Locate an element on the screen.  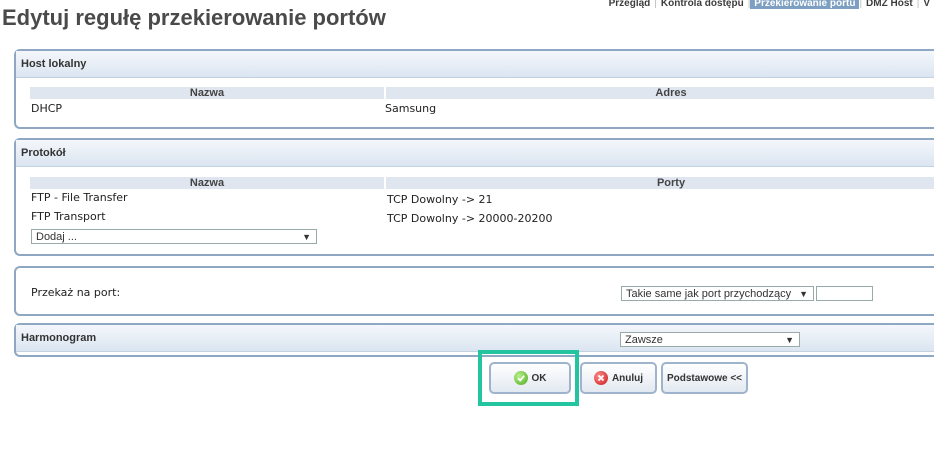
forward-port-select: Takie same jak port przychodzący ▼ is located at coordinates (717, 293).